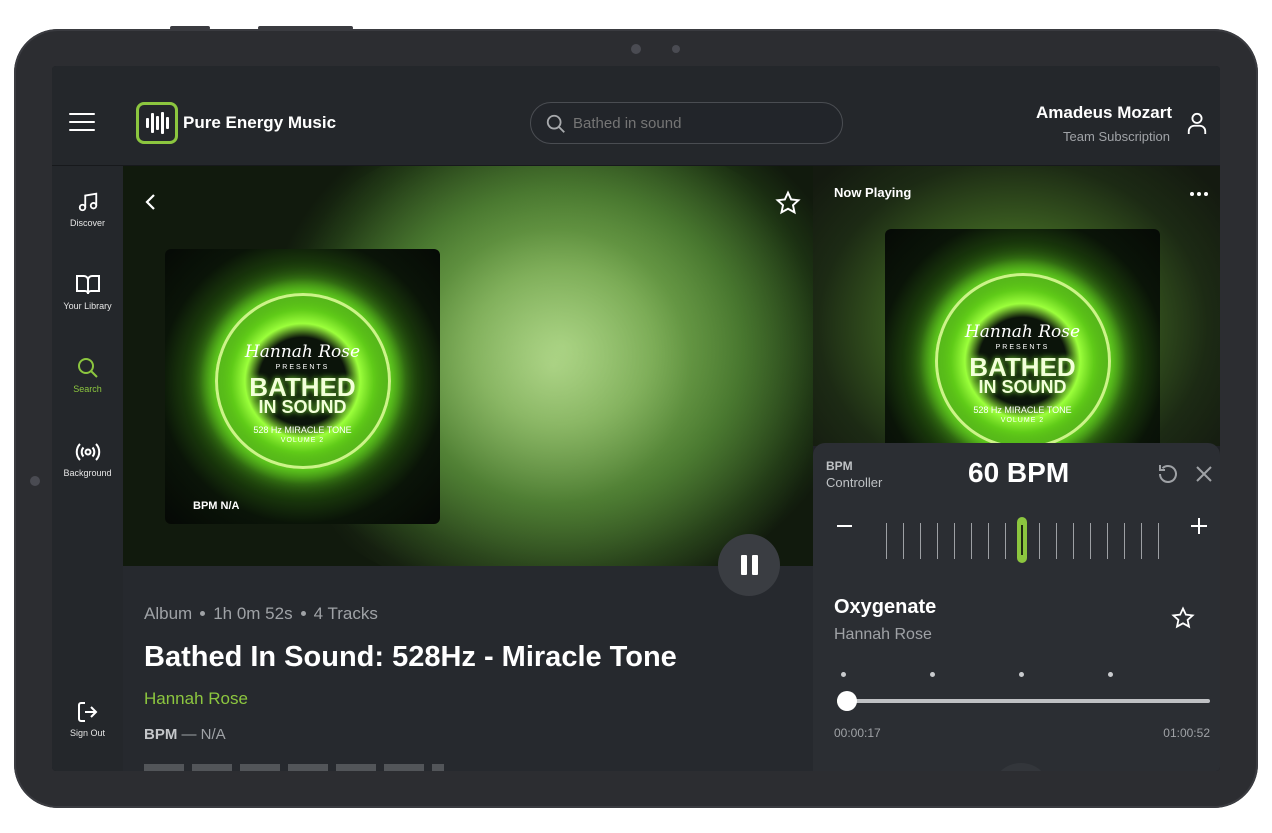 This screenshot has height=833, width=1272. What do you see at coordinates (844, 526) in the screenshot?
I see `bpm-decrease-button` at bounding box center [844, 526].